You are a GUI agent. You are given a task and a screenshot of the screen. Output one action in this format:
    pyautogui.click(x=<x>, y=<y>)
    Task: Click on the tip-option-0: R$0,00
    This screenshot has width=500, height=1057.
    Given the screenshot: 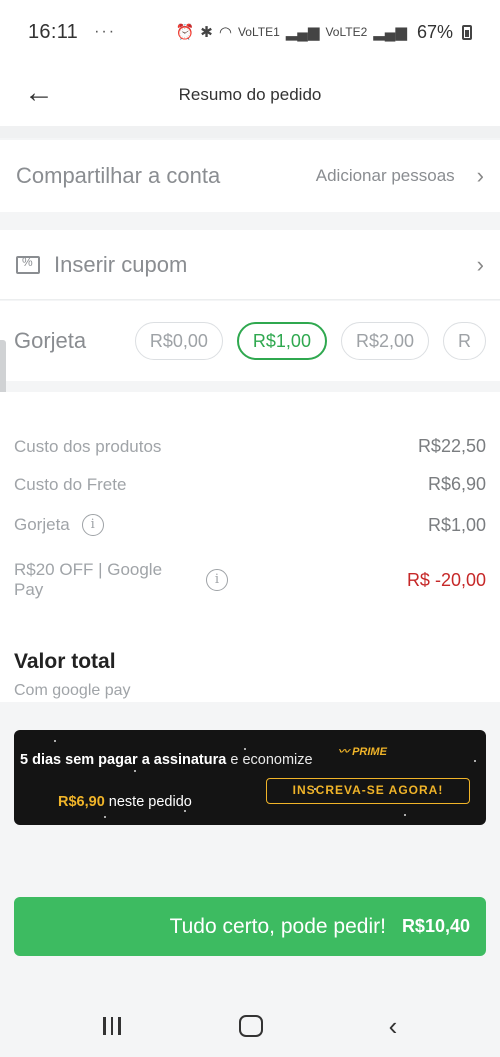 What is the action you would take?
    pyautogui.click(x=178, y=341)
    